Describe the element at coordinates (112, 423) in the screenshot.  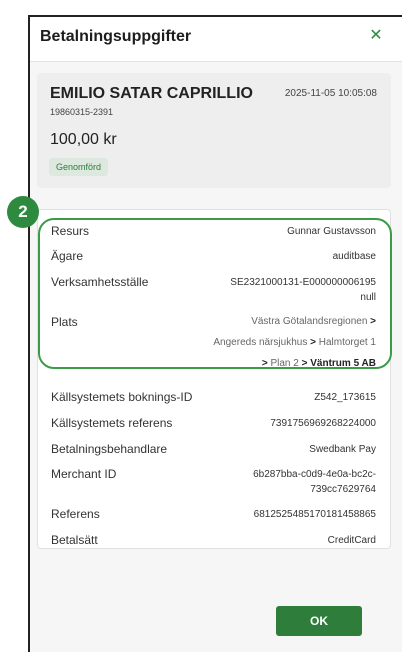
I see `detail-label: Källsystemets referens` at that location.